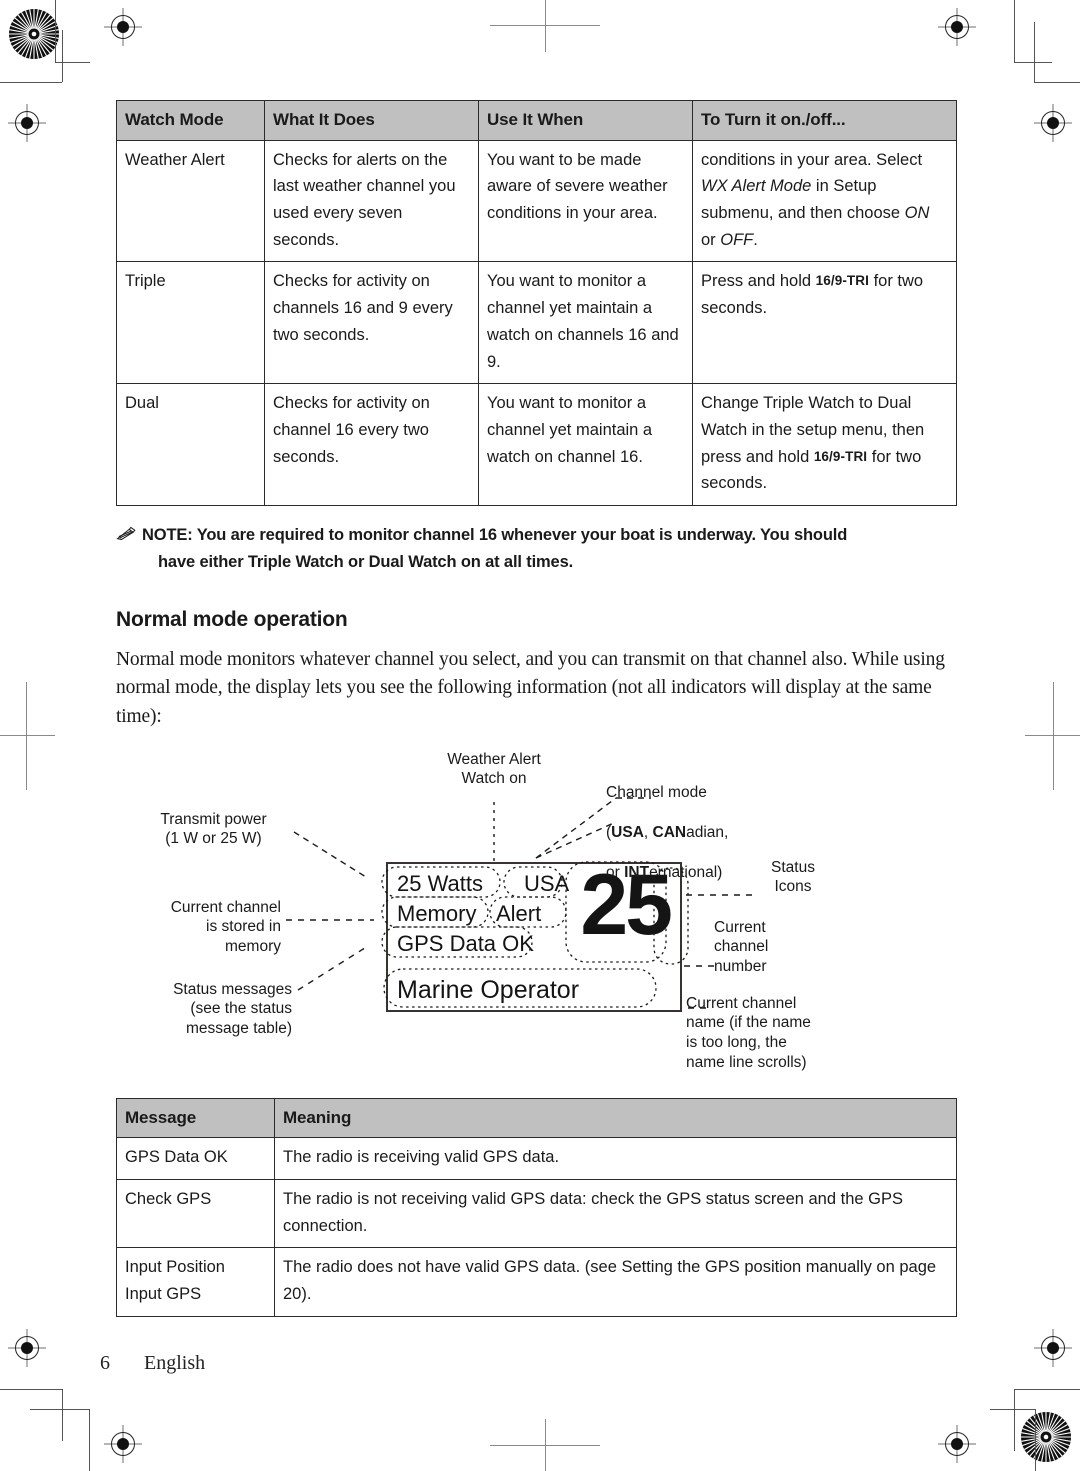 This screenshot has width=1080, height=1471. What do you see at coordinates (648, 833) in the screenshot?
I see `comma-1: ,` at bounding box center [648, 833].